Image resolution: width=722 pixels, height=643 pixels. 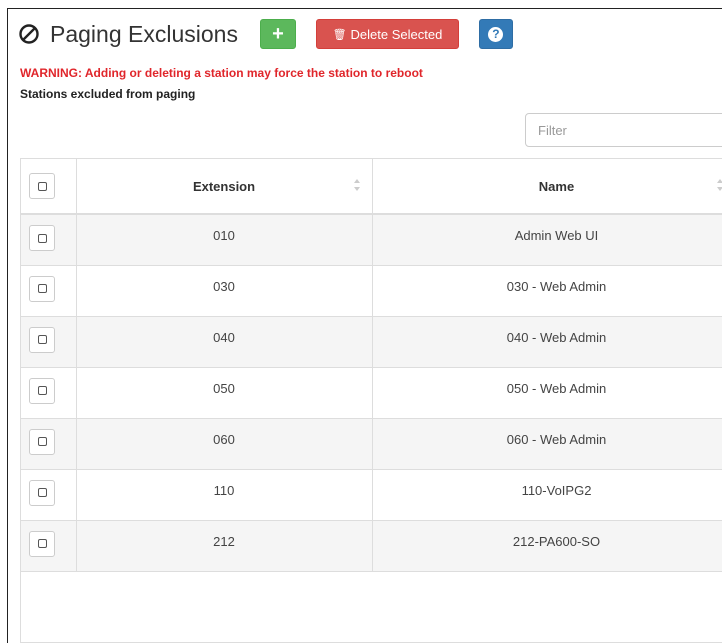 I want to click on filter-input, so click(x=623, y=130).